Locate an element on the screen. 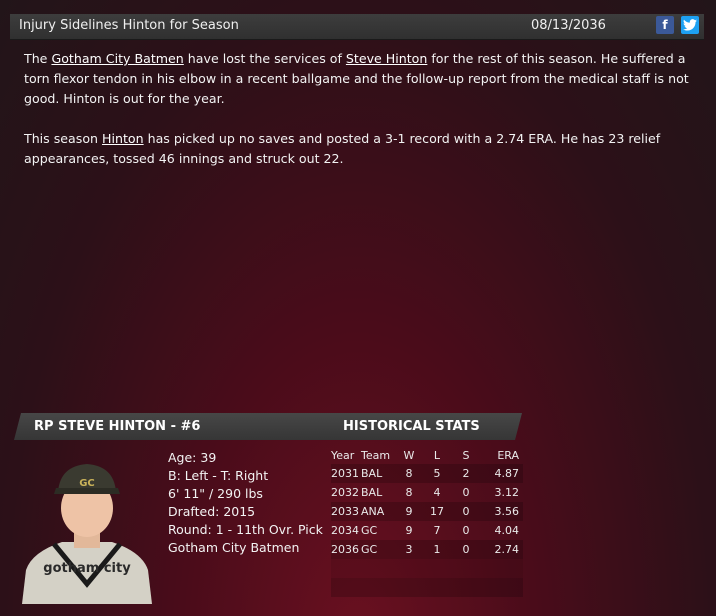 The width and height of the screenshot is (716, 616). cell-era: 4.87 is located at coordinates (507, 473).